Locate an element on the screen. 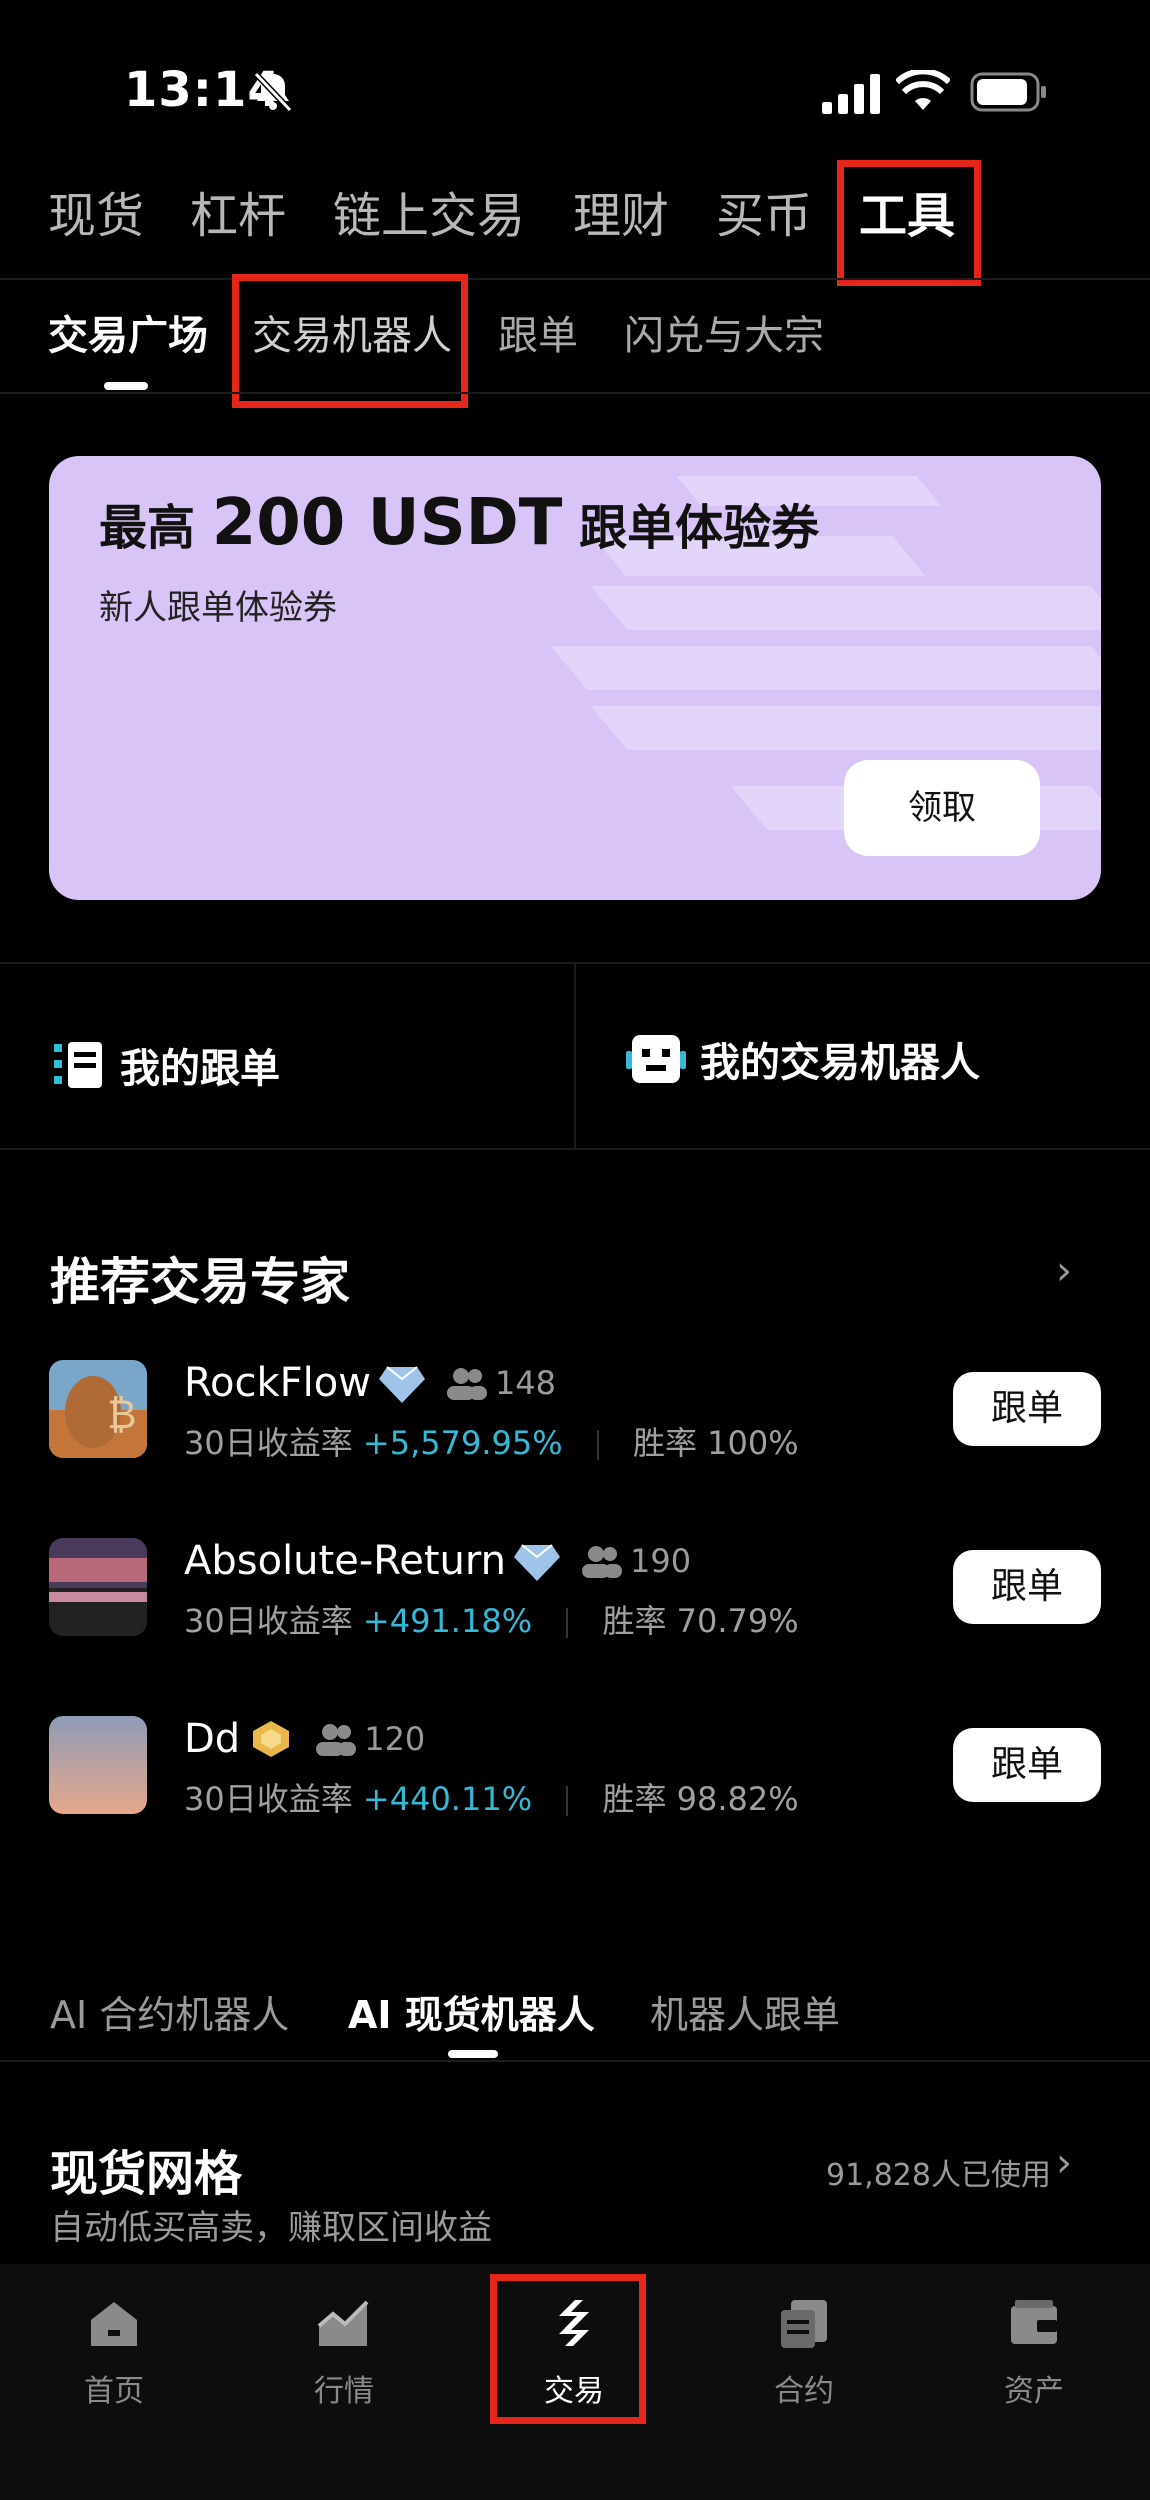  expert-stats: 30日收益率 +440.11% 胜率 98.82% is located at coordinates (491, 1799).